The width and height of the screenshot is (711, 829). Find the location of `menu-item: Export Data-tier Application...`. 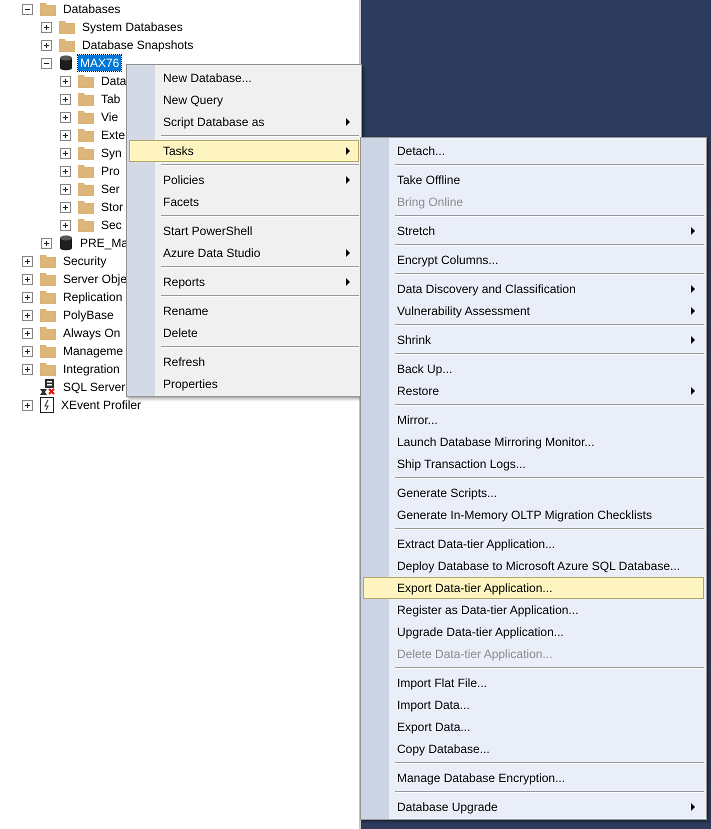

menu-item: Export Data-tier Application... is located at coordinates (533, 588).